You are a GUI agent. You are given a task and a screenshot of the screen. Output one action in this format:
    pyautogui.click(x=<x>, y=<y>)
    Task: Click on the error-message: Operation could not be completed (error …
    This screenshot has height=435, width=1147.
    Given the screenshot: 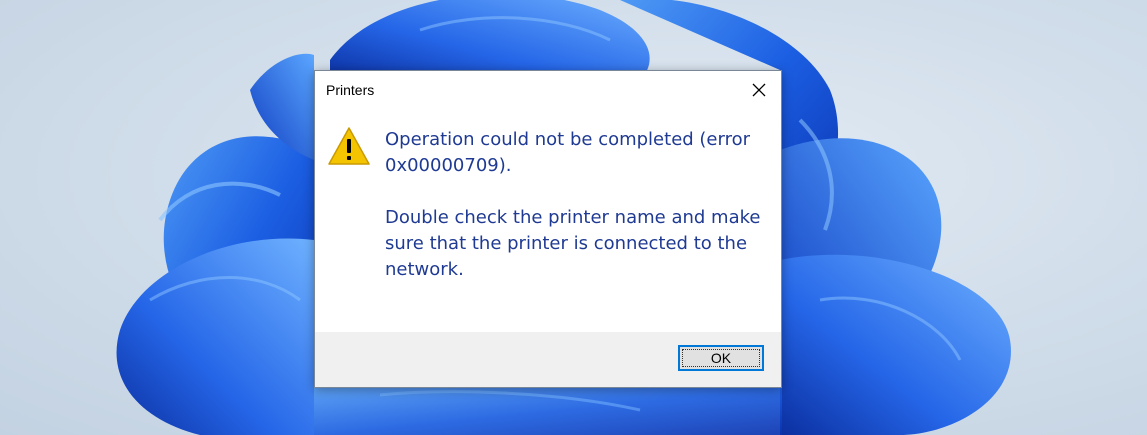 What is the action you would take?
    pyautogui.click(x=580, y=205)
    